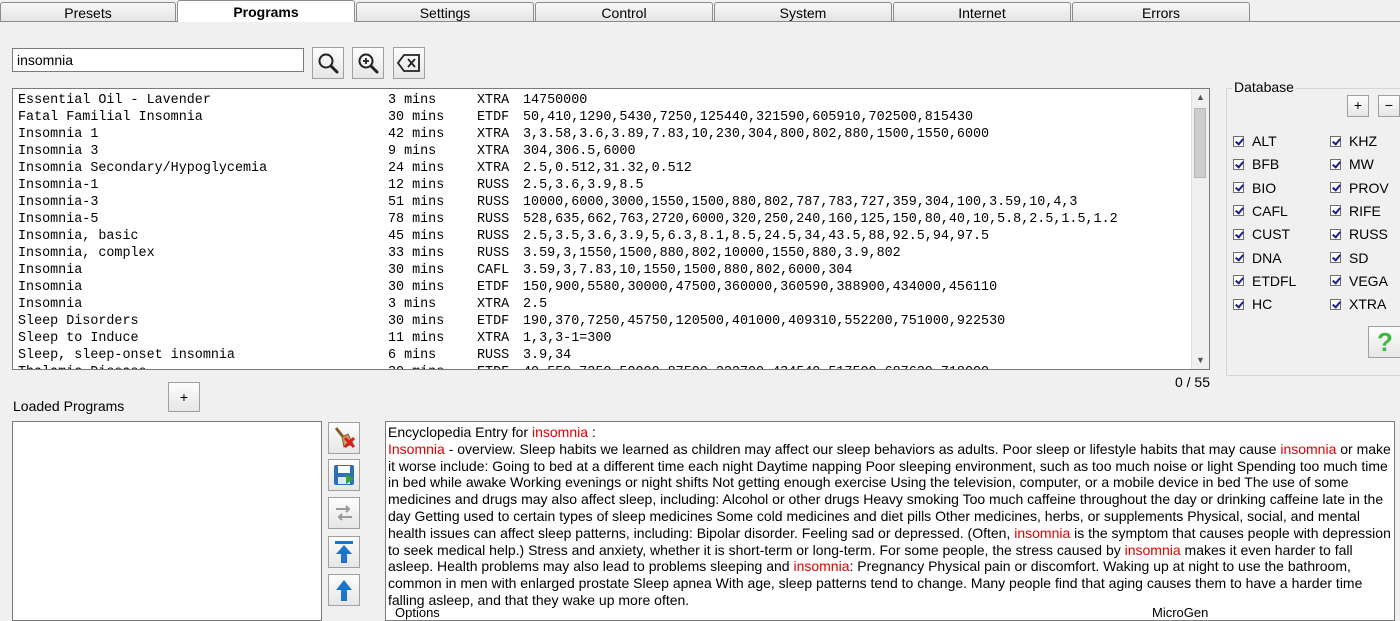 Image resolution: width=1400 pixels, height=621 pixels. Describe the element at coordinates (88, 11) in the screenshot. I see `tab-presets: Presets` at that location.